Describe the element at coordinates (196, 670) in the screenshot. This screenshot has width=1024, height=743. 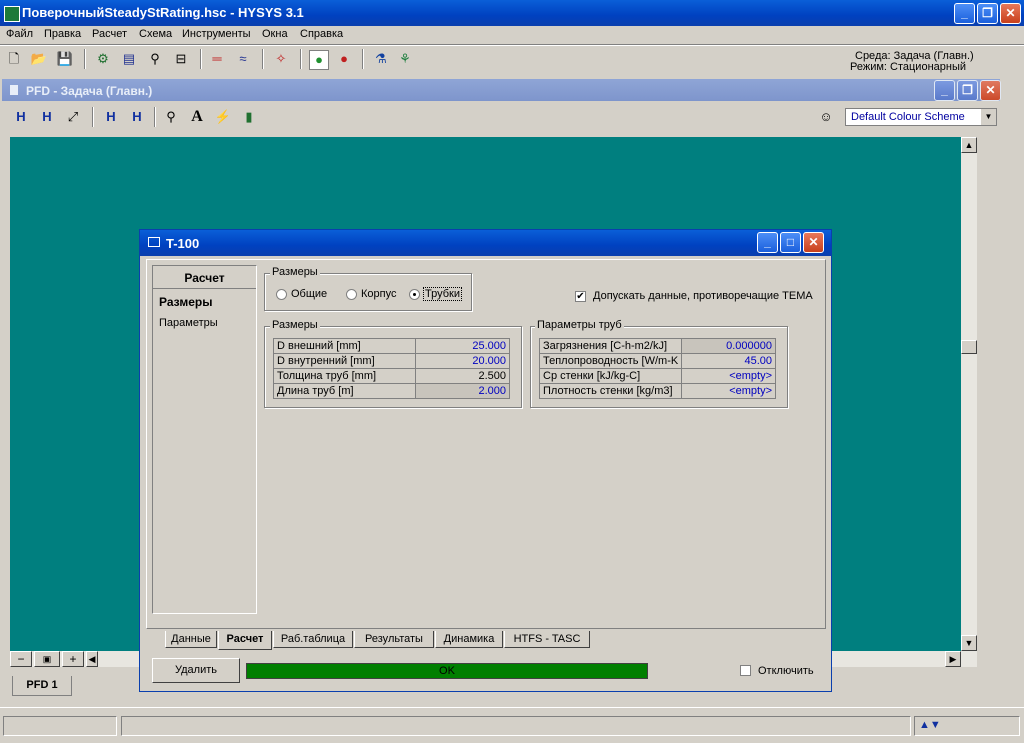
I see `delete-button: Удалить` at that location.